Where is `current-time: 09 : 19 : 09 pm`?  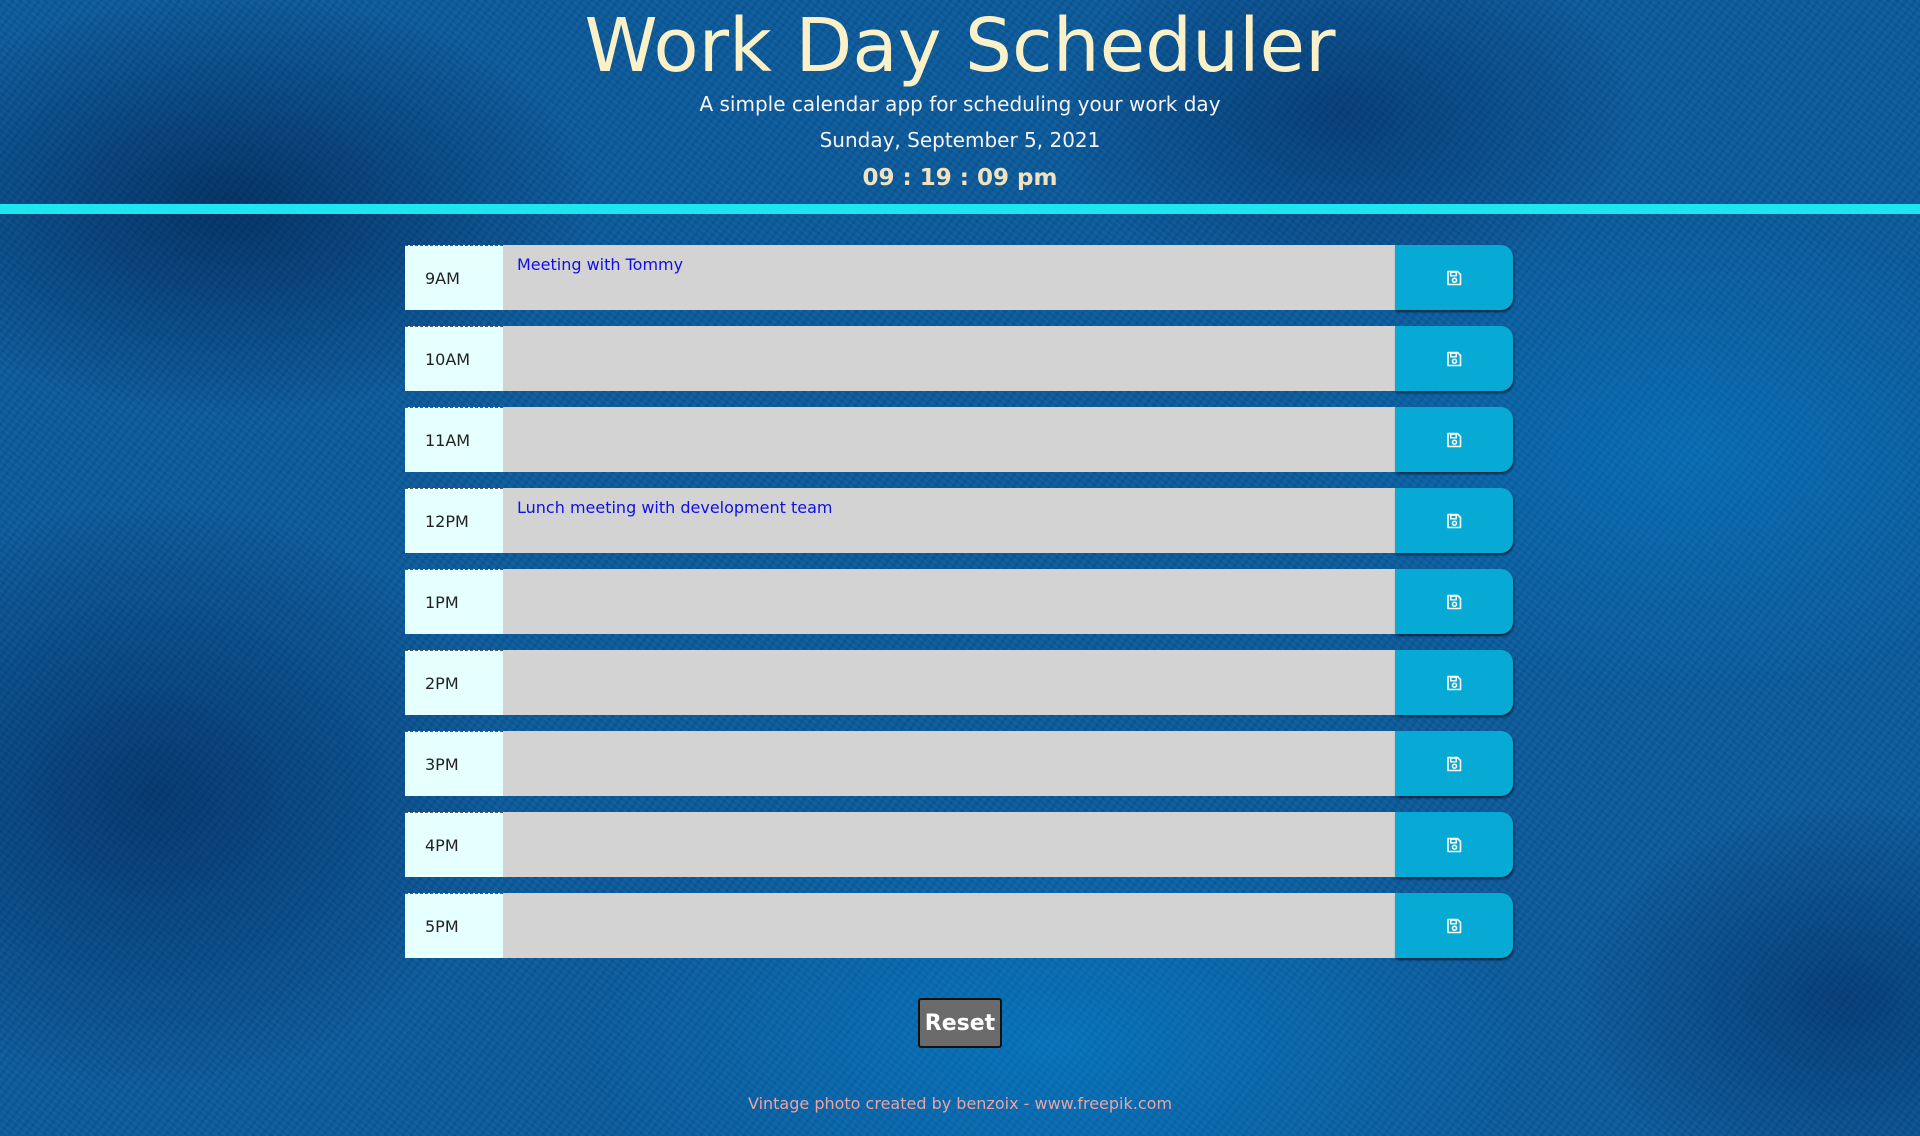
current-time: 09 : 19 : 09 pm is located at coordinates (960, 178).